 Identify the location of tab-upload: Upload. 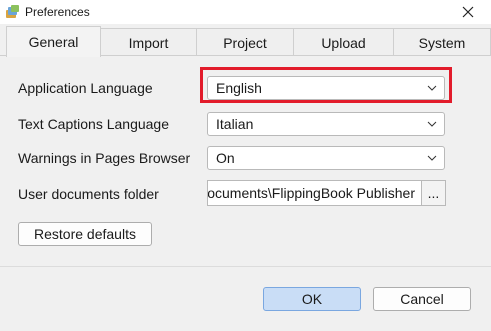
(343, 42).